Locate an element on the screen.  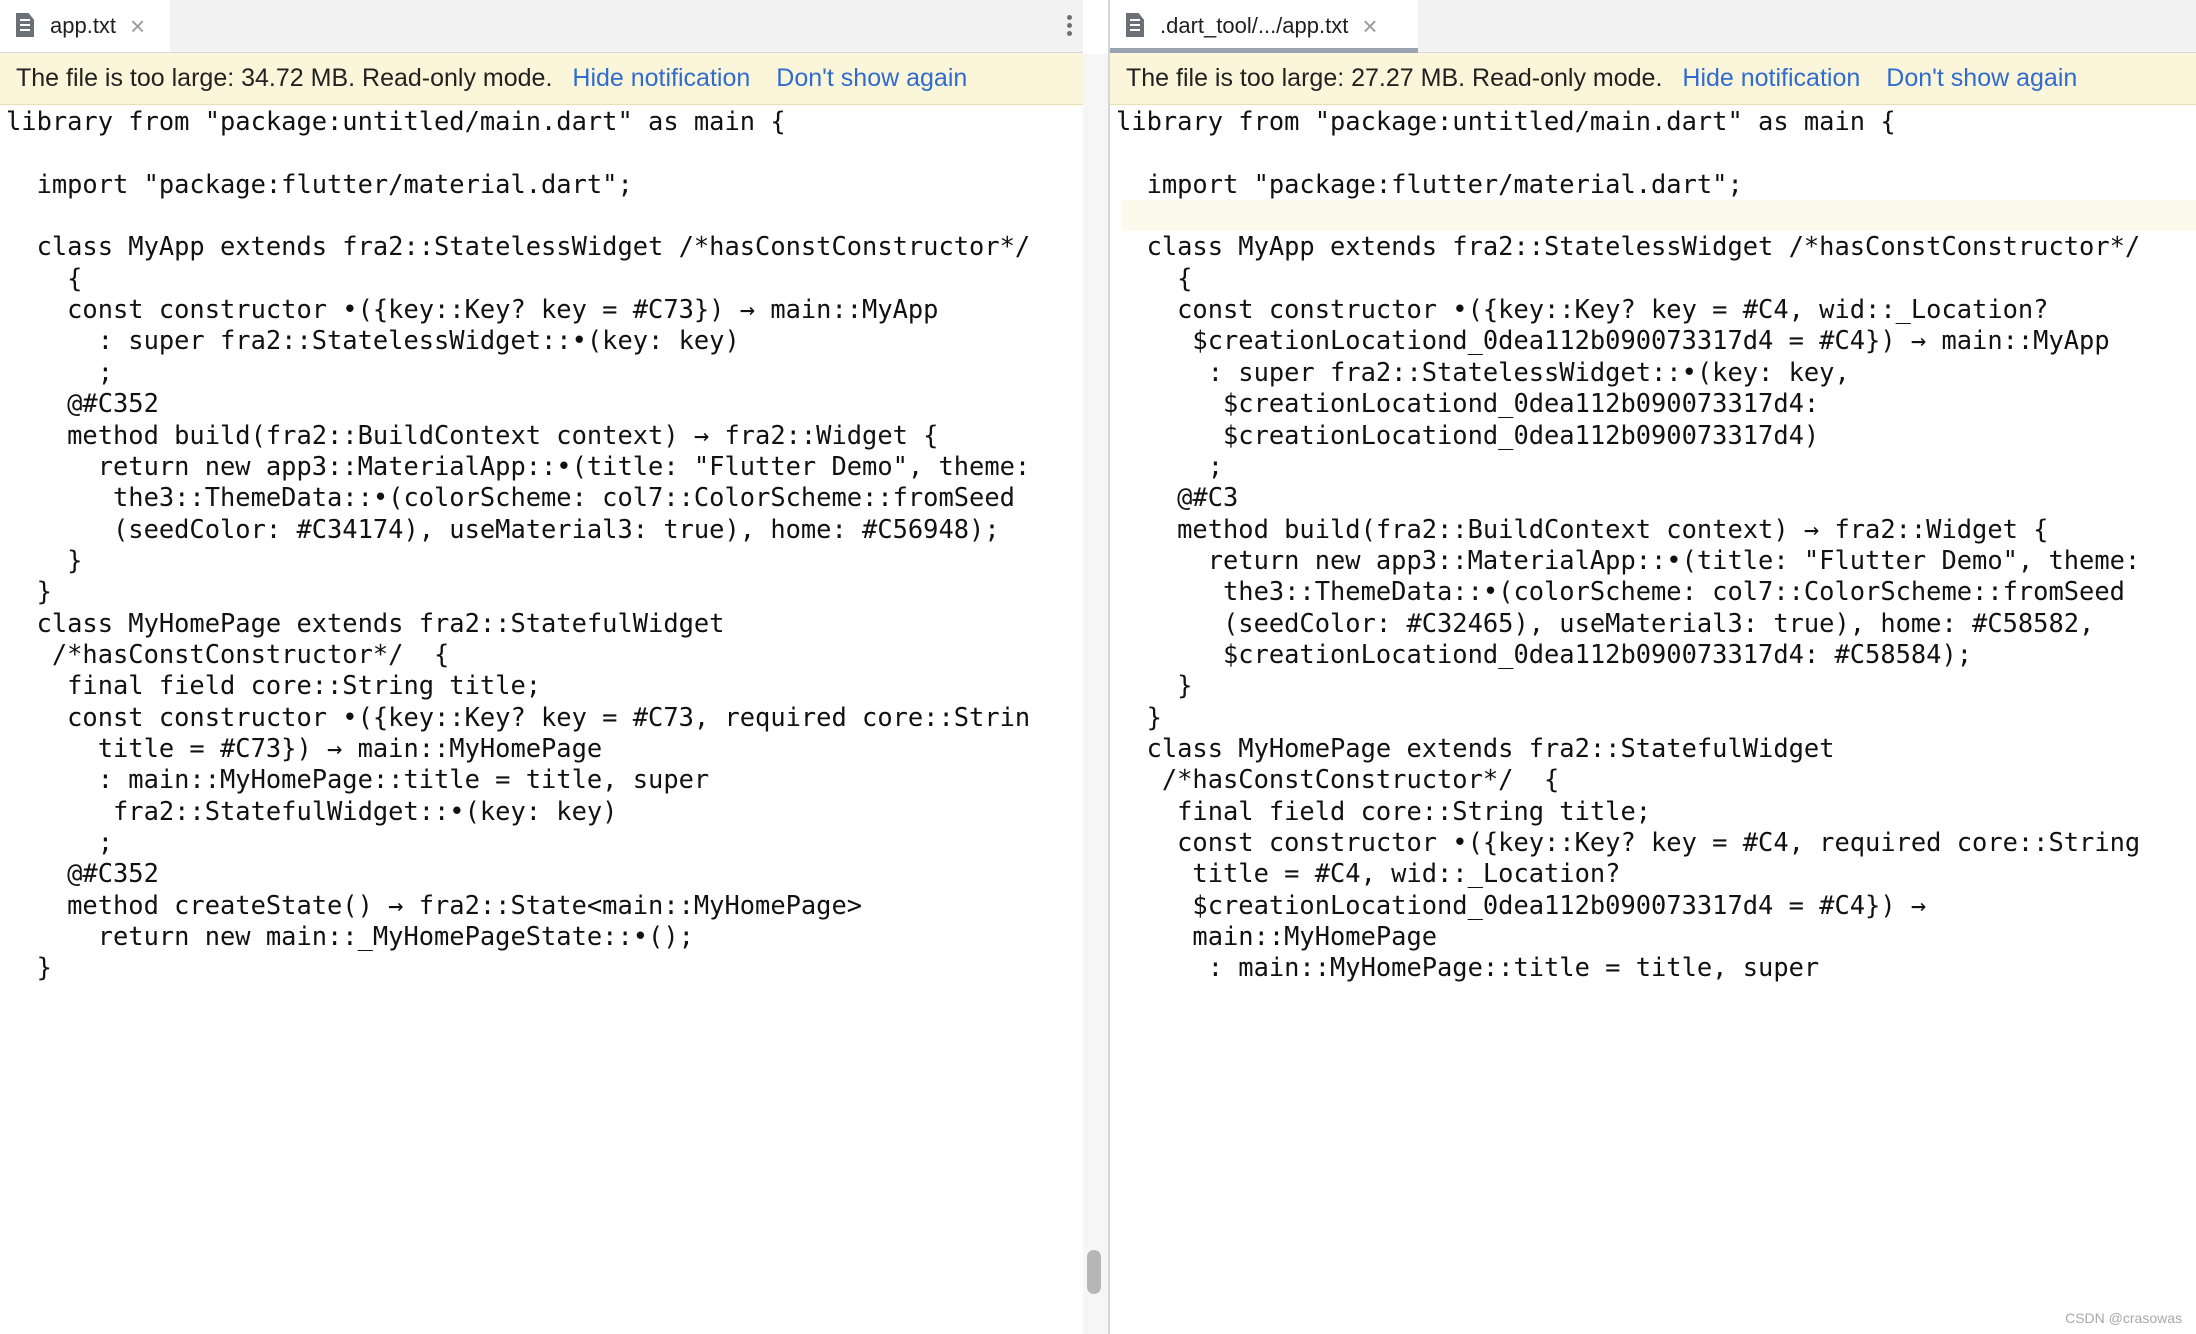
tab-app-txt: app.txt × is located at coordinates (85, 26).